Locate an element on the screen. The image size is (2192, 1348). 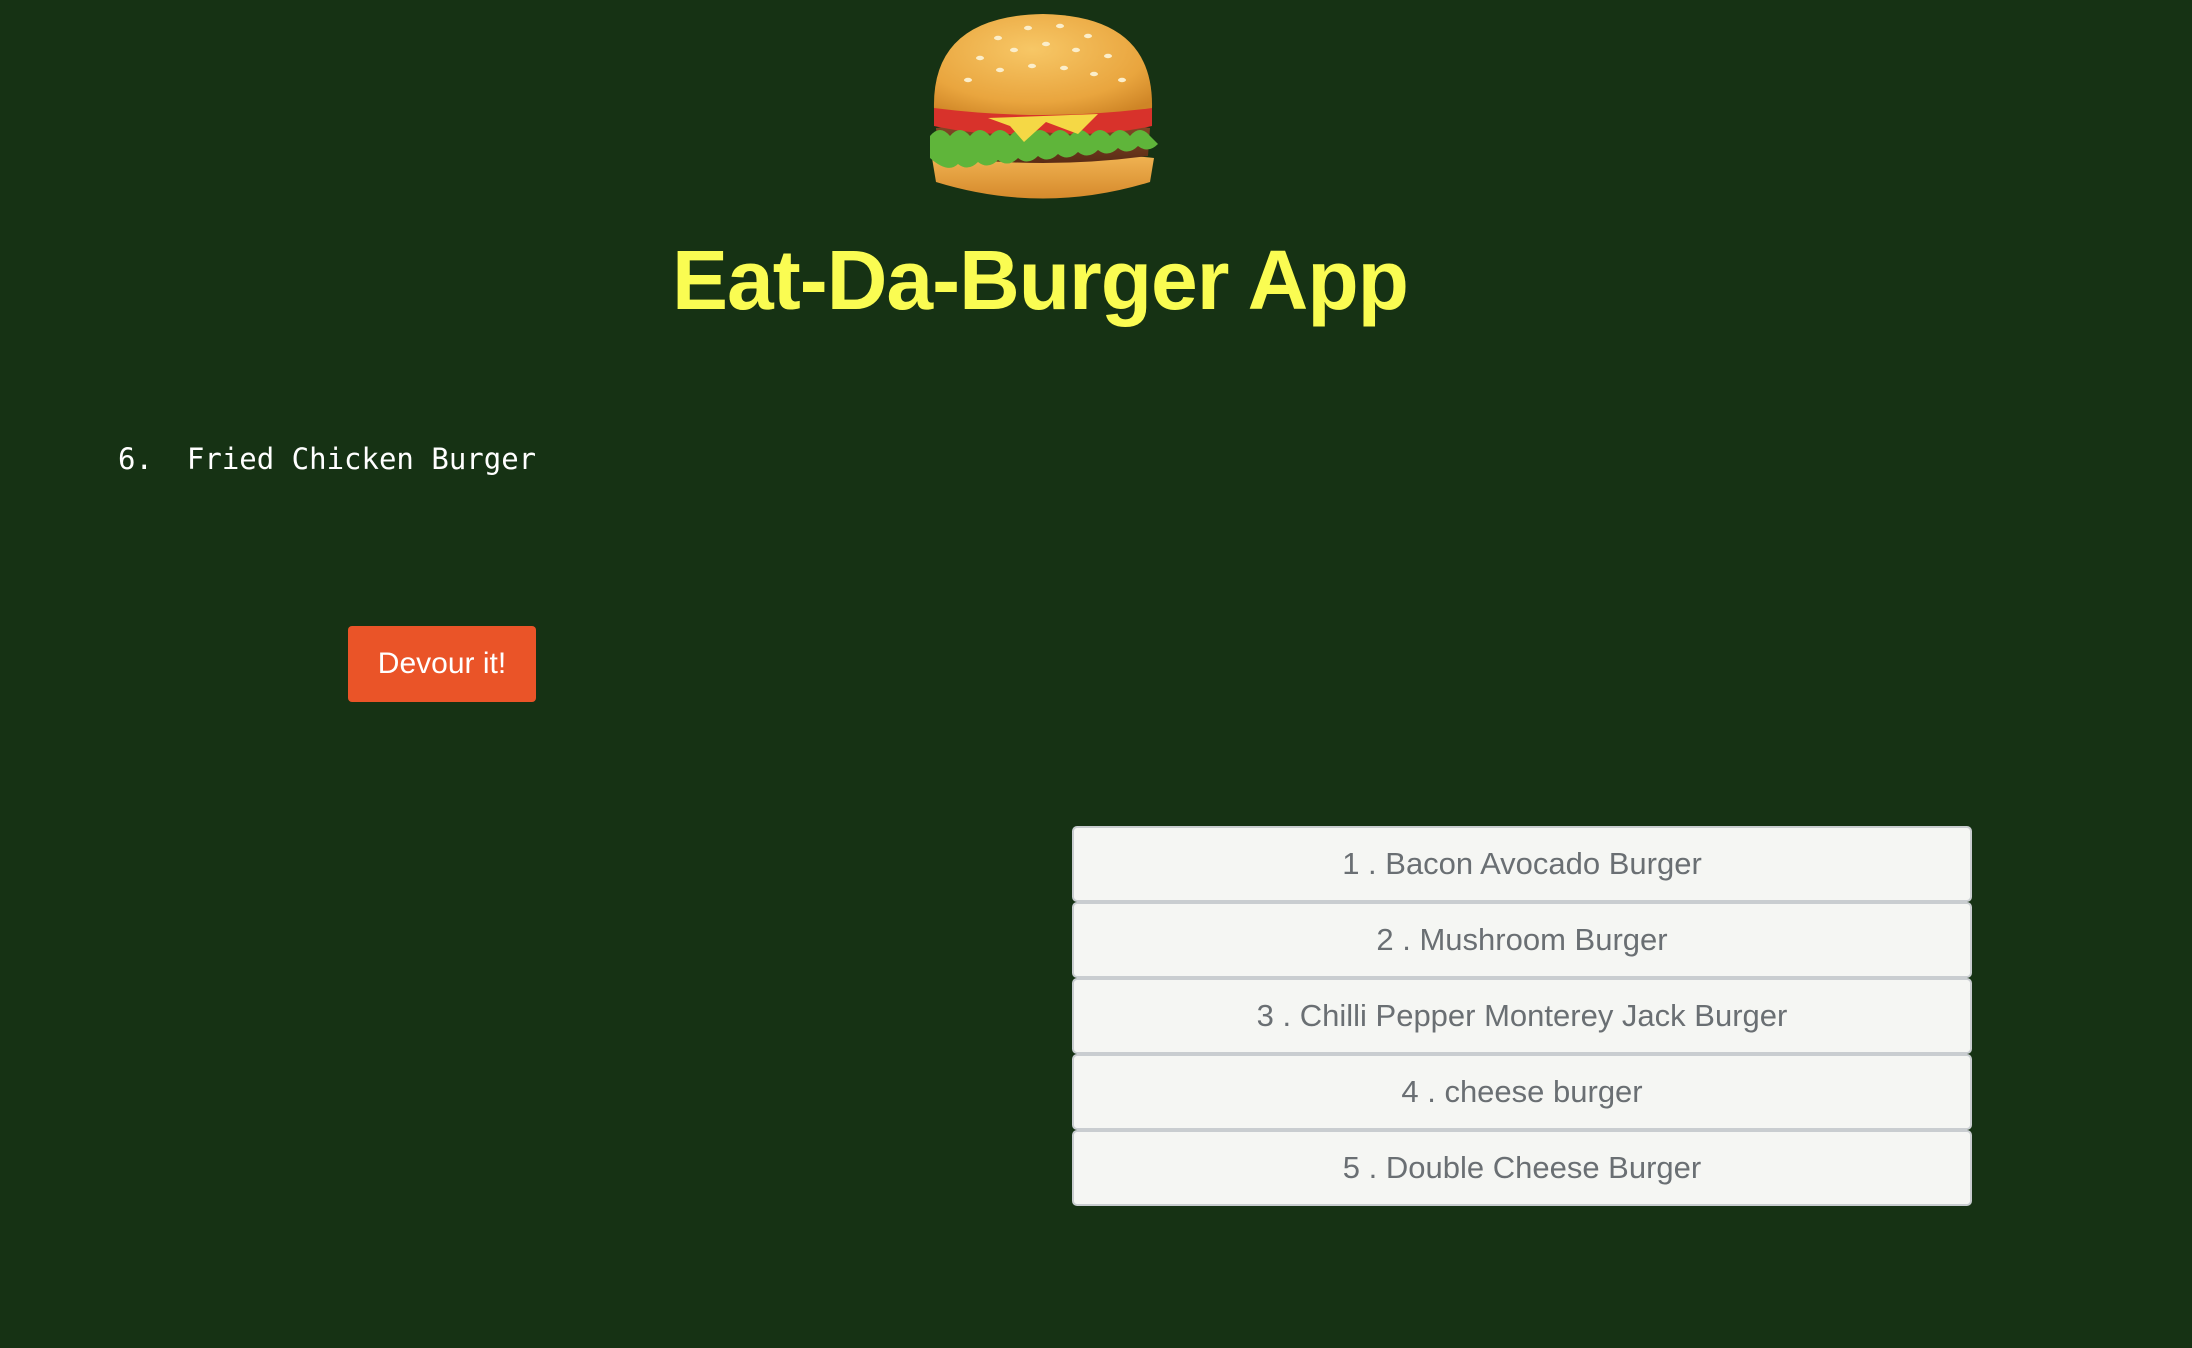
page-title: Eat-Da-Burger App is located at coordinates (1040, 280).